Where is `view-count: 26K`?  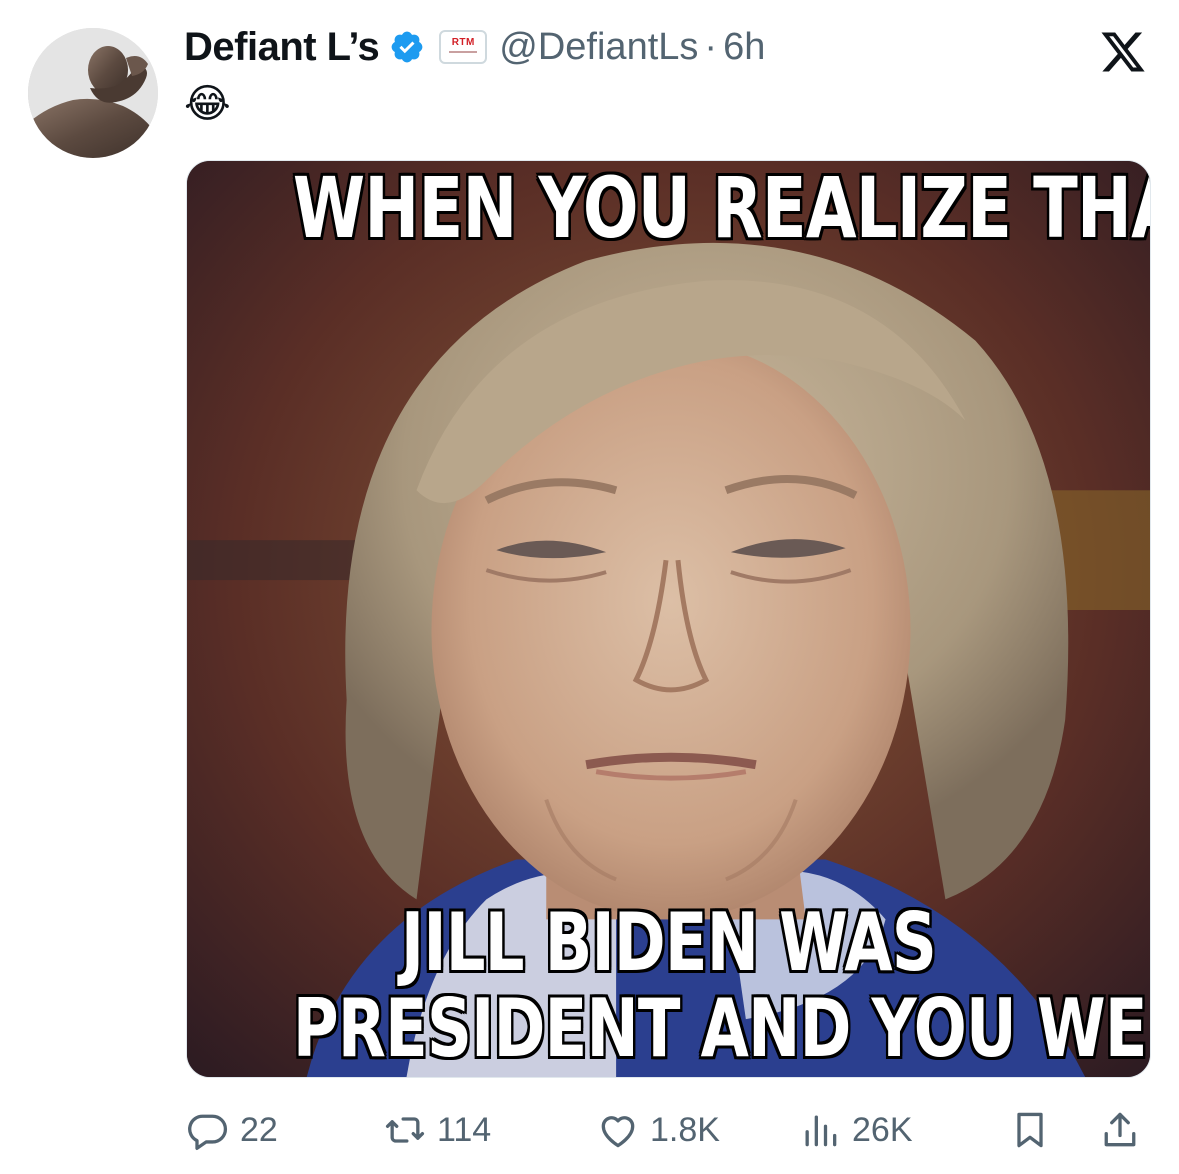
view-count: 26K is located at coordinates (882, 1129).